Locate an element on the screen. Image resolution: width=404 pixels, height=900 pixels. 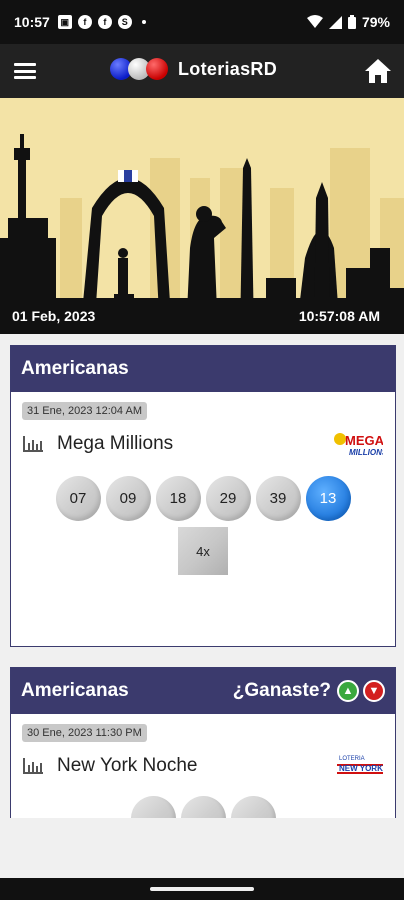
winning-numbers is located at coordinates (203, 807).